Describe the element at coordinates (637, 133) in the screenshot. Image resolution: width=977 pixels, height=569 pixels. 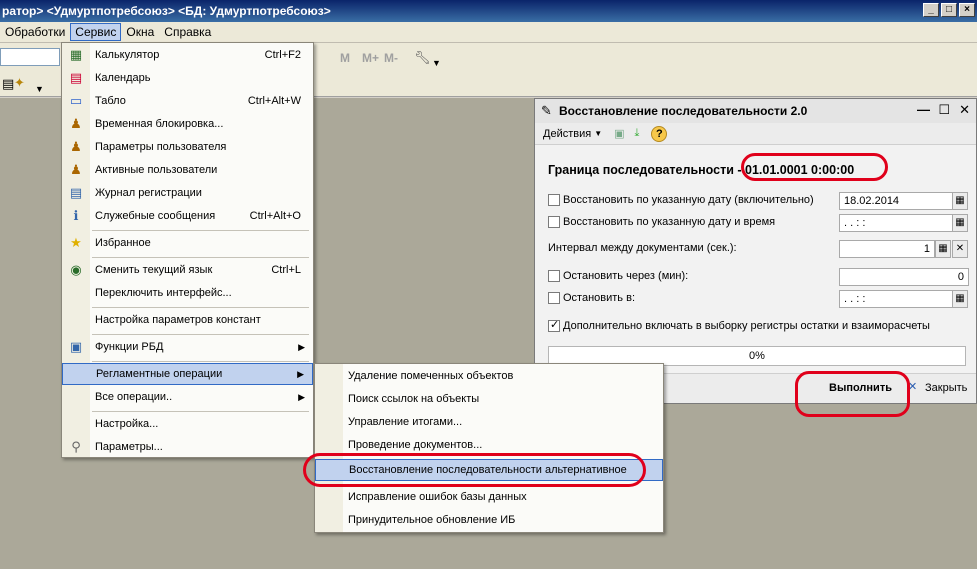
I see `load-icon: ⤓` at that location.